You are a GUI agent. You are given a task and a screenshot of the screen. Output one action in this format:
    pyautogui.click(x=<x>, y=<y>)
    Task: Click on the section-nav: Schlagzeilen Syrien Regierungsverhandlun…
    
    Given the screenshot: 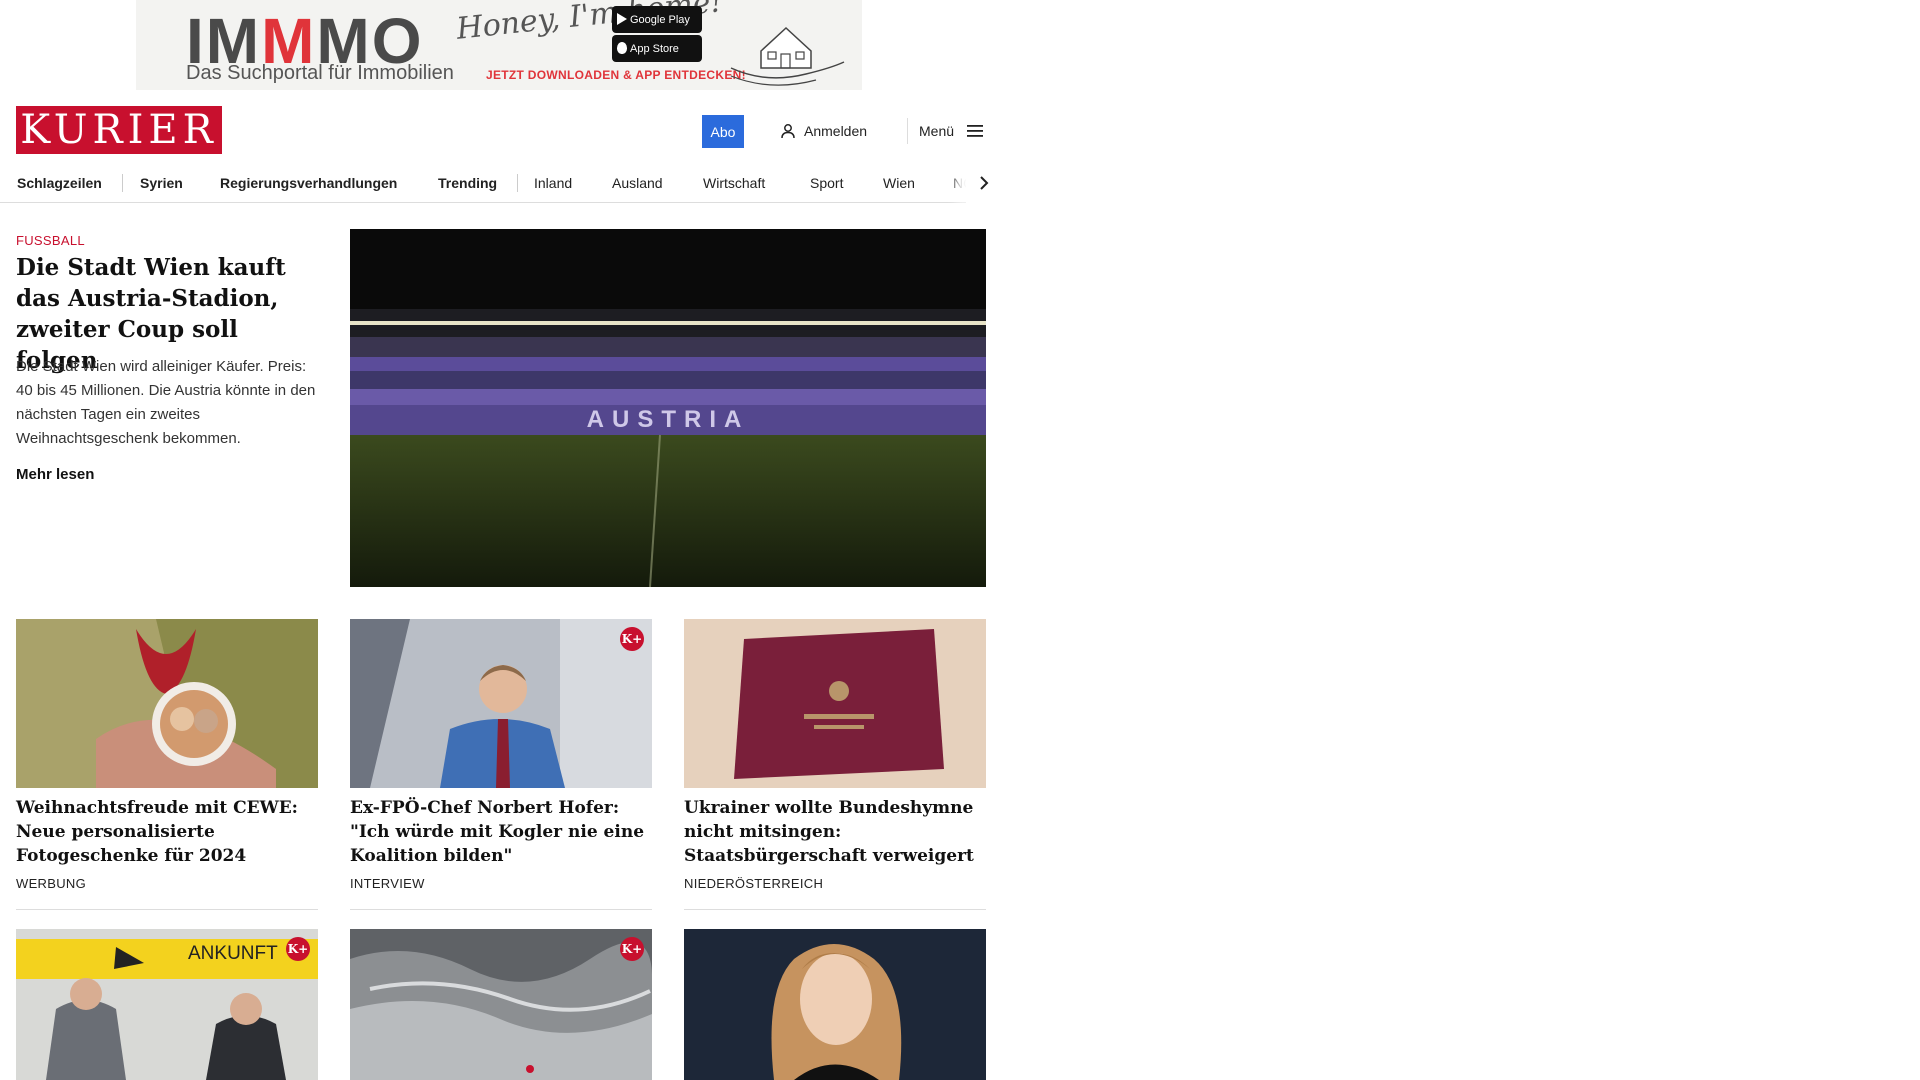 What is the action you would take?
    pyautogui.click(x=501, y=183)
    